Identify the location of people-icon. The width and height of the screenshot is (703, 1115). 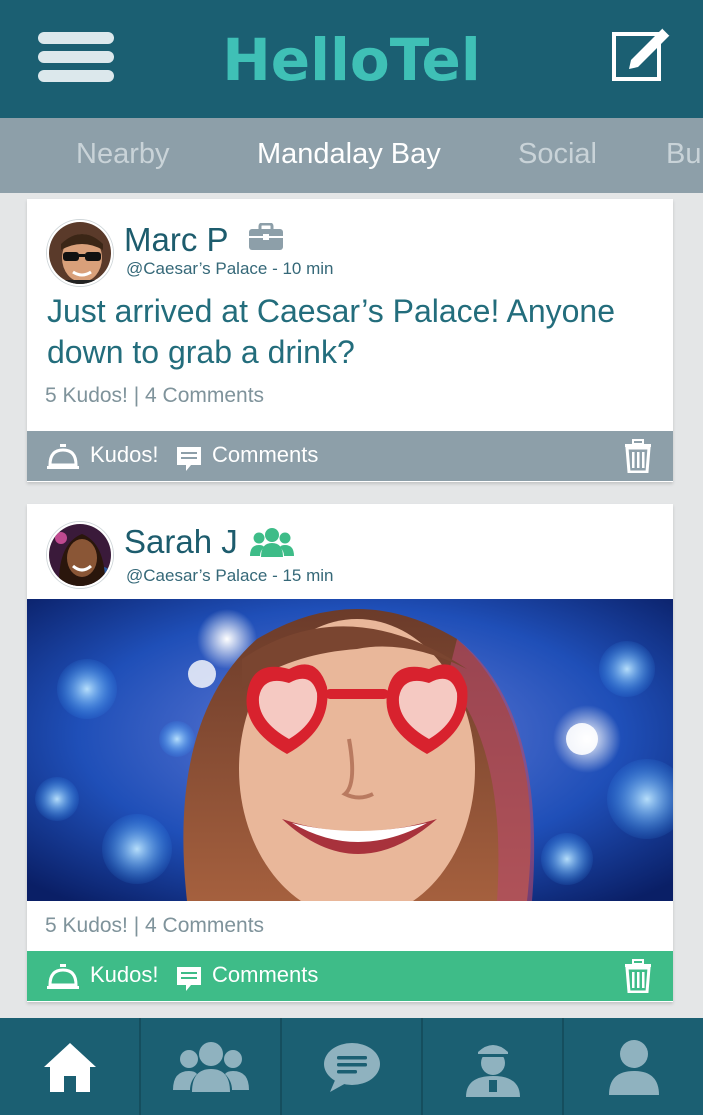
(210, 1066).